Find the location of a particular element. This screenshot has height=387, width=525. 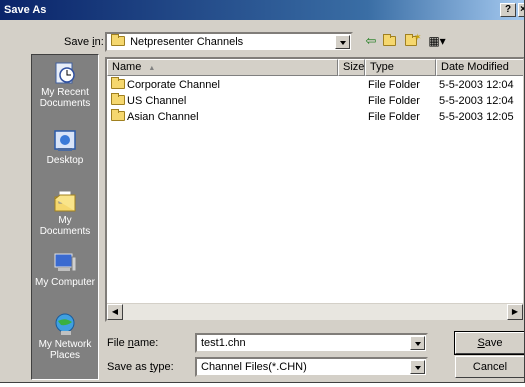

place-network-places: My Network Places is located at coordinates (65, 337).